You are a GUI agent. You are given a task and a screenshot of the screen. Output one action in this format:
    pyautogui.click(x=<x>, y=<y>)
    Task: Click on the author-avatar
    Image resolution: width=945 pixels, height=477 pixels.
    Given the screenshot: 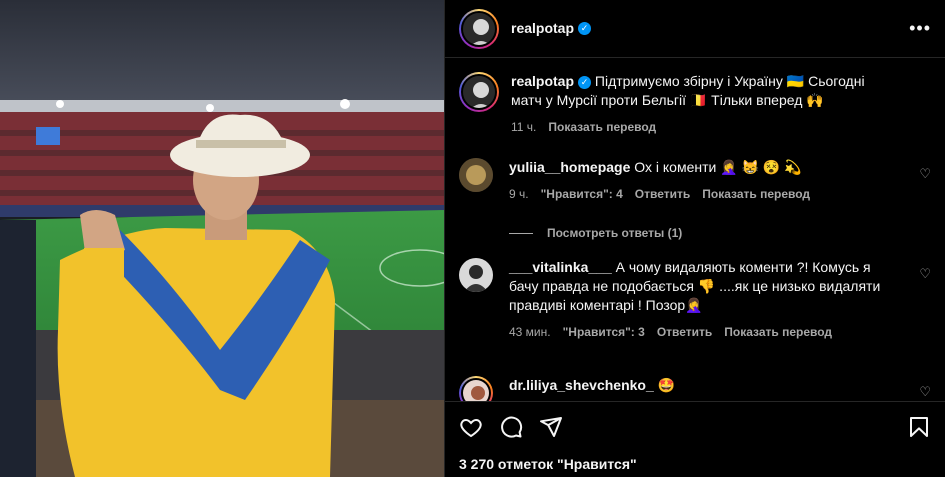 What is the action you would take?
    pyautogui.click(x=479, y=28)
    